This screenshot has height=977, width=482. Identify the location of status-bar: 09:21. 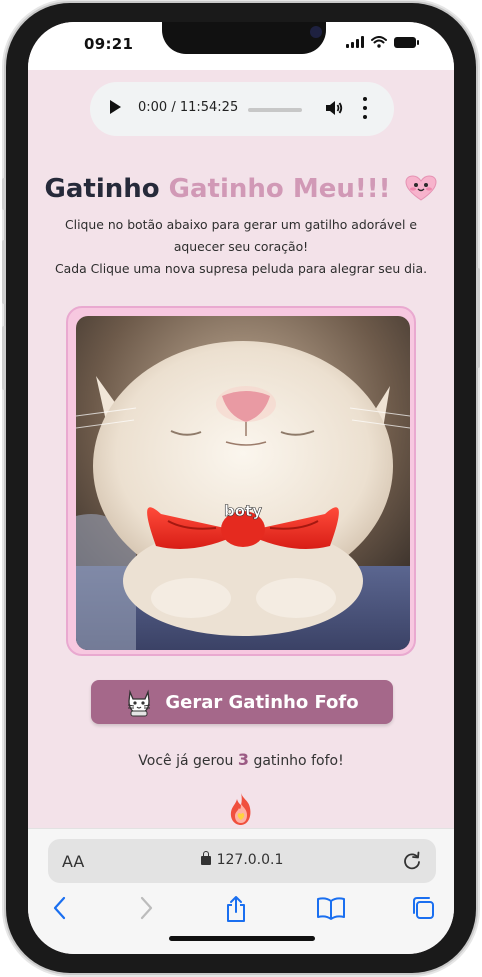
(241, 46).